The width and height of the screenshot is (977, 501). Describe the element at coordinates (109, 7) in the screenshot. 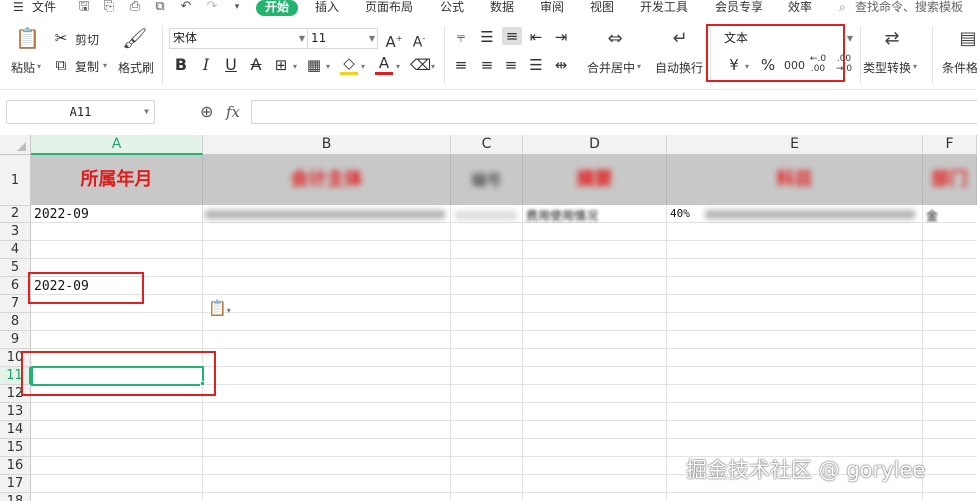

I see `export-icon: ⎘` at that location.